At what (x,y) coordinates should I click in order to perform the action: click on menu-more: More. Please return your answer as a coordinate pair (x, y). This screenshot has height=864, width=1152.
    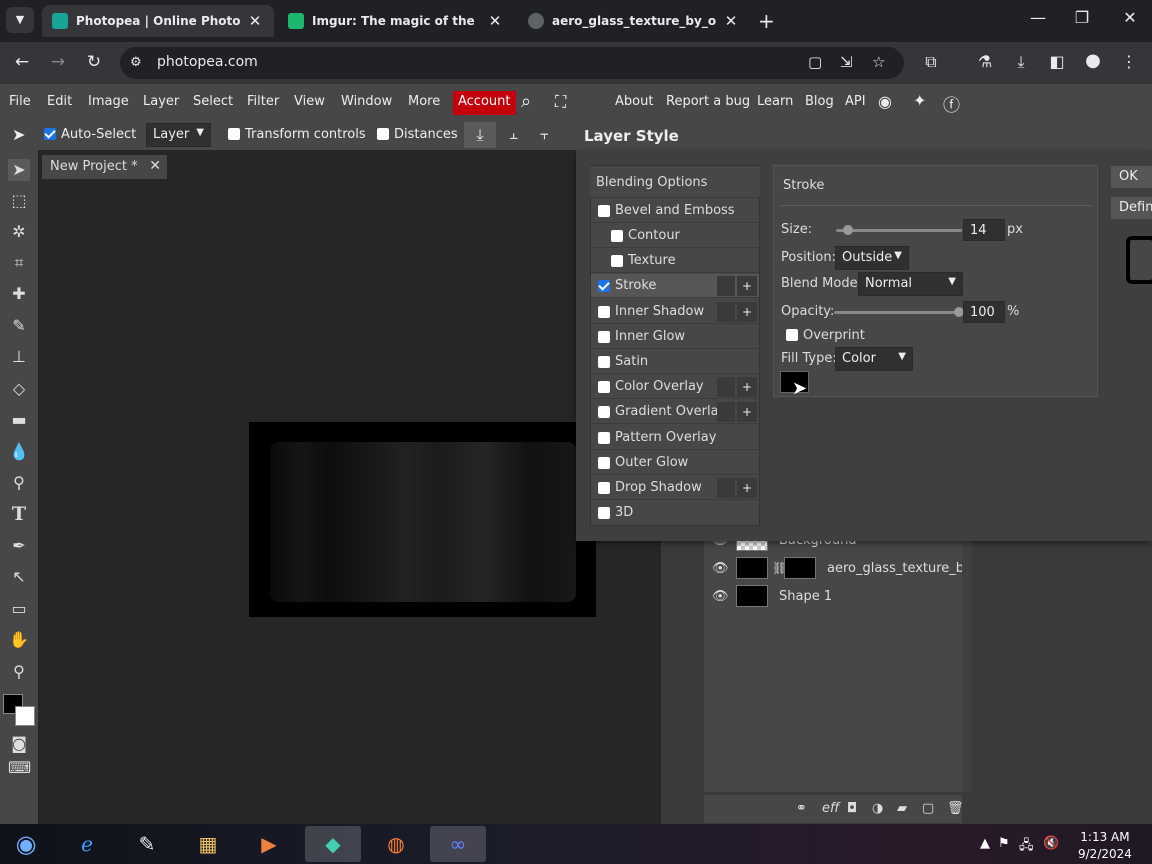
    Looking at the image, I should click on (424, 101).